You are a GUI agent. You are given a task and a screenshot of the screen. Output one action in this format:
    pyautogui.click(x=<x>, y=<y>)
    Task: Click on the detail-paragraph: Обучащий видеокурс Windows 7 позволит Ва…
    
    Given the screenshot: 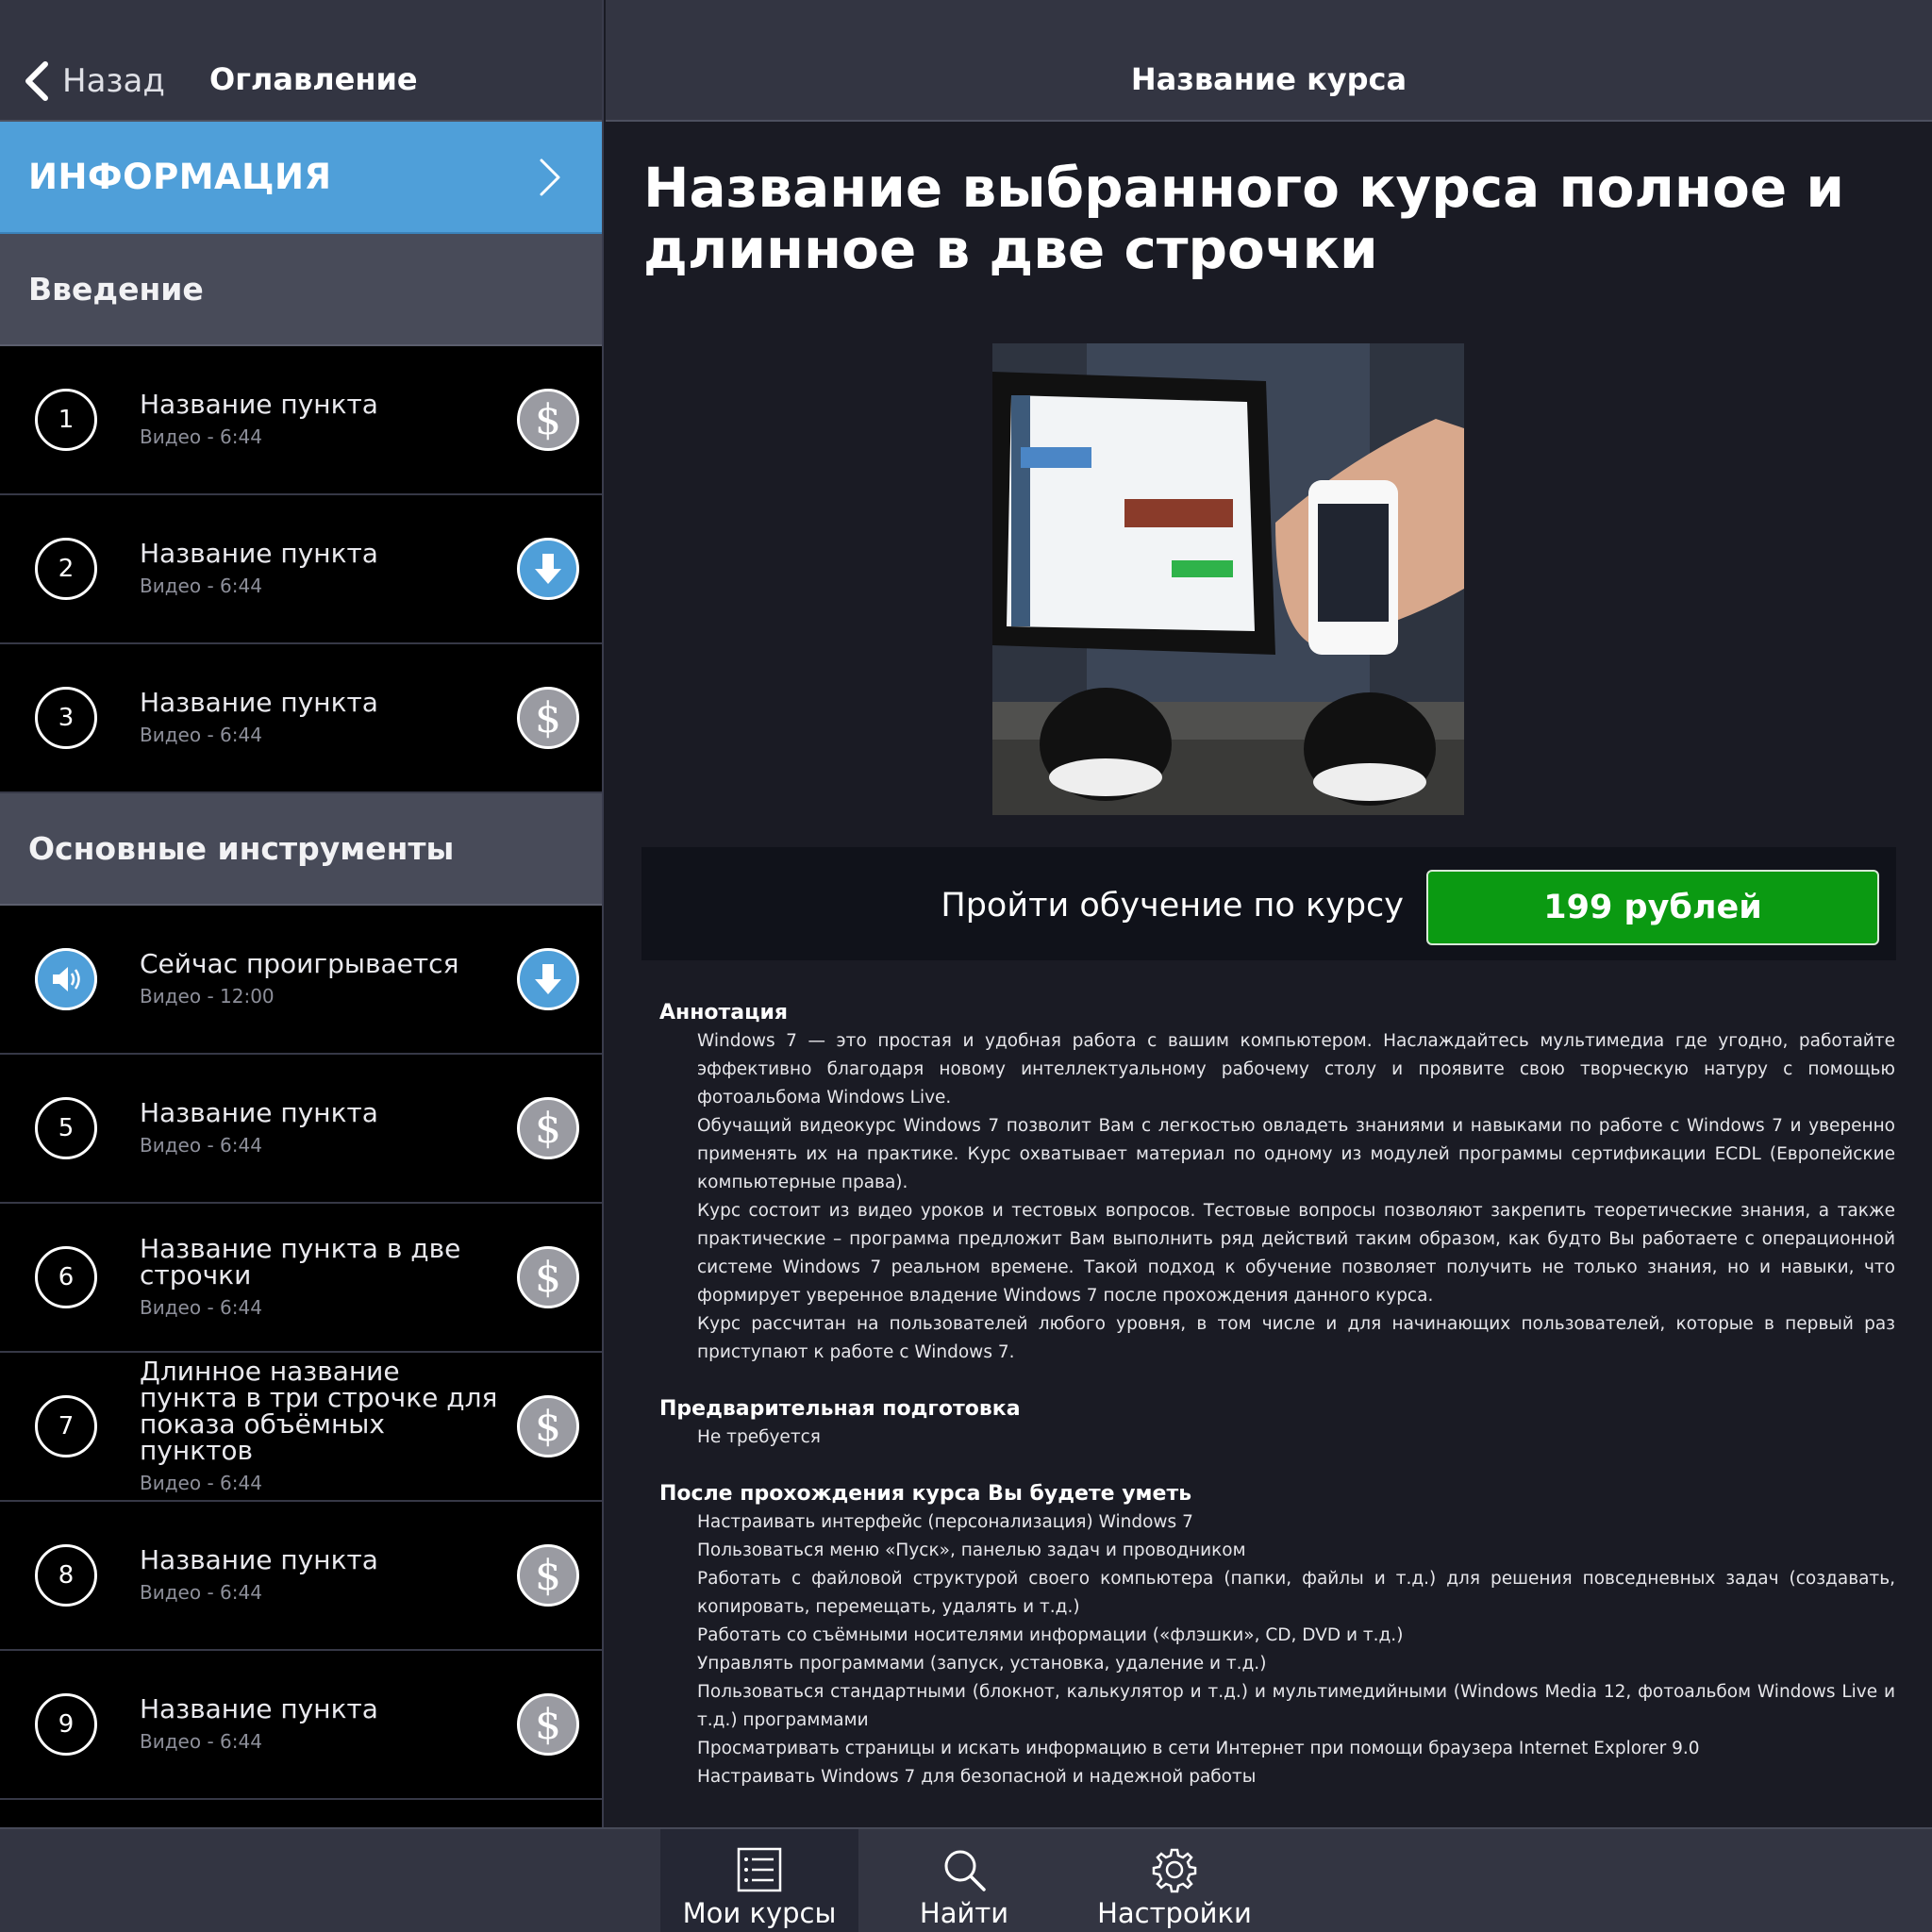 What is the action you would take?
    pyautogui.click(x=1296, y=1154)
    